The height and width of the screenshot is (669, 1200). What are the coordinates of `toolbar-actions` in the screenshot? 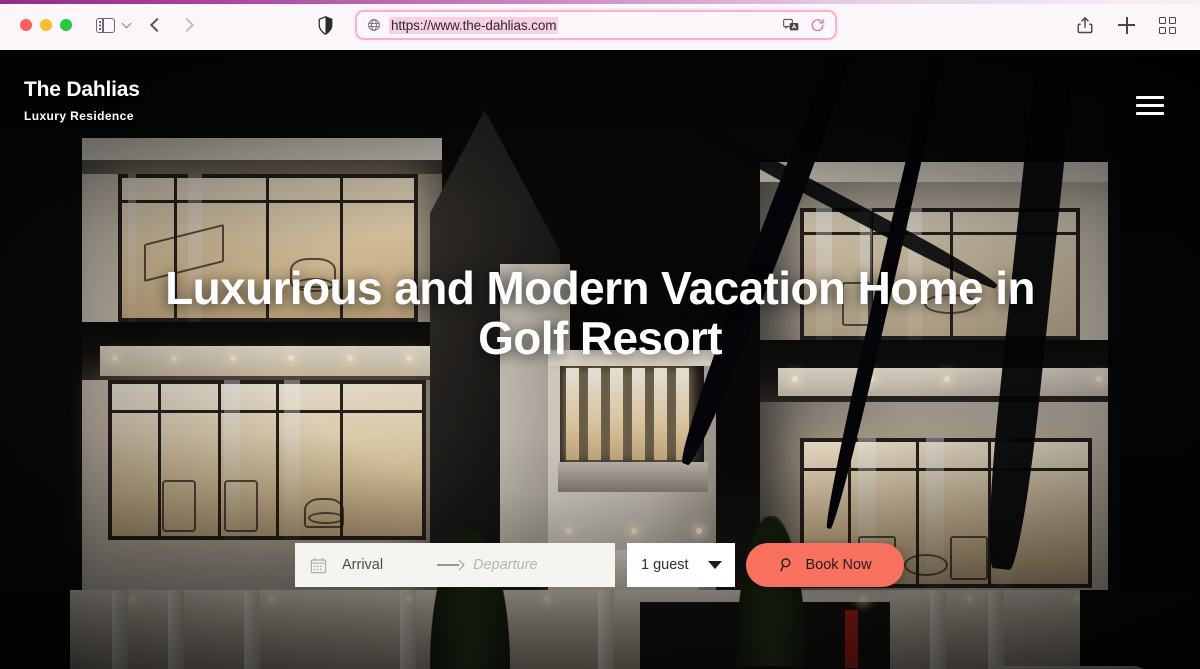 It's located at (1131, 25).